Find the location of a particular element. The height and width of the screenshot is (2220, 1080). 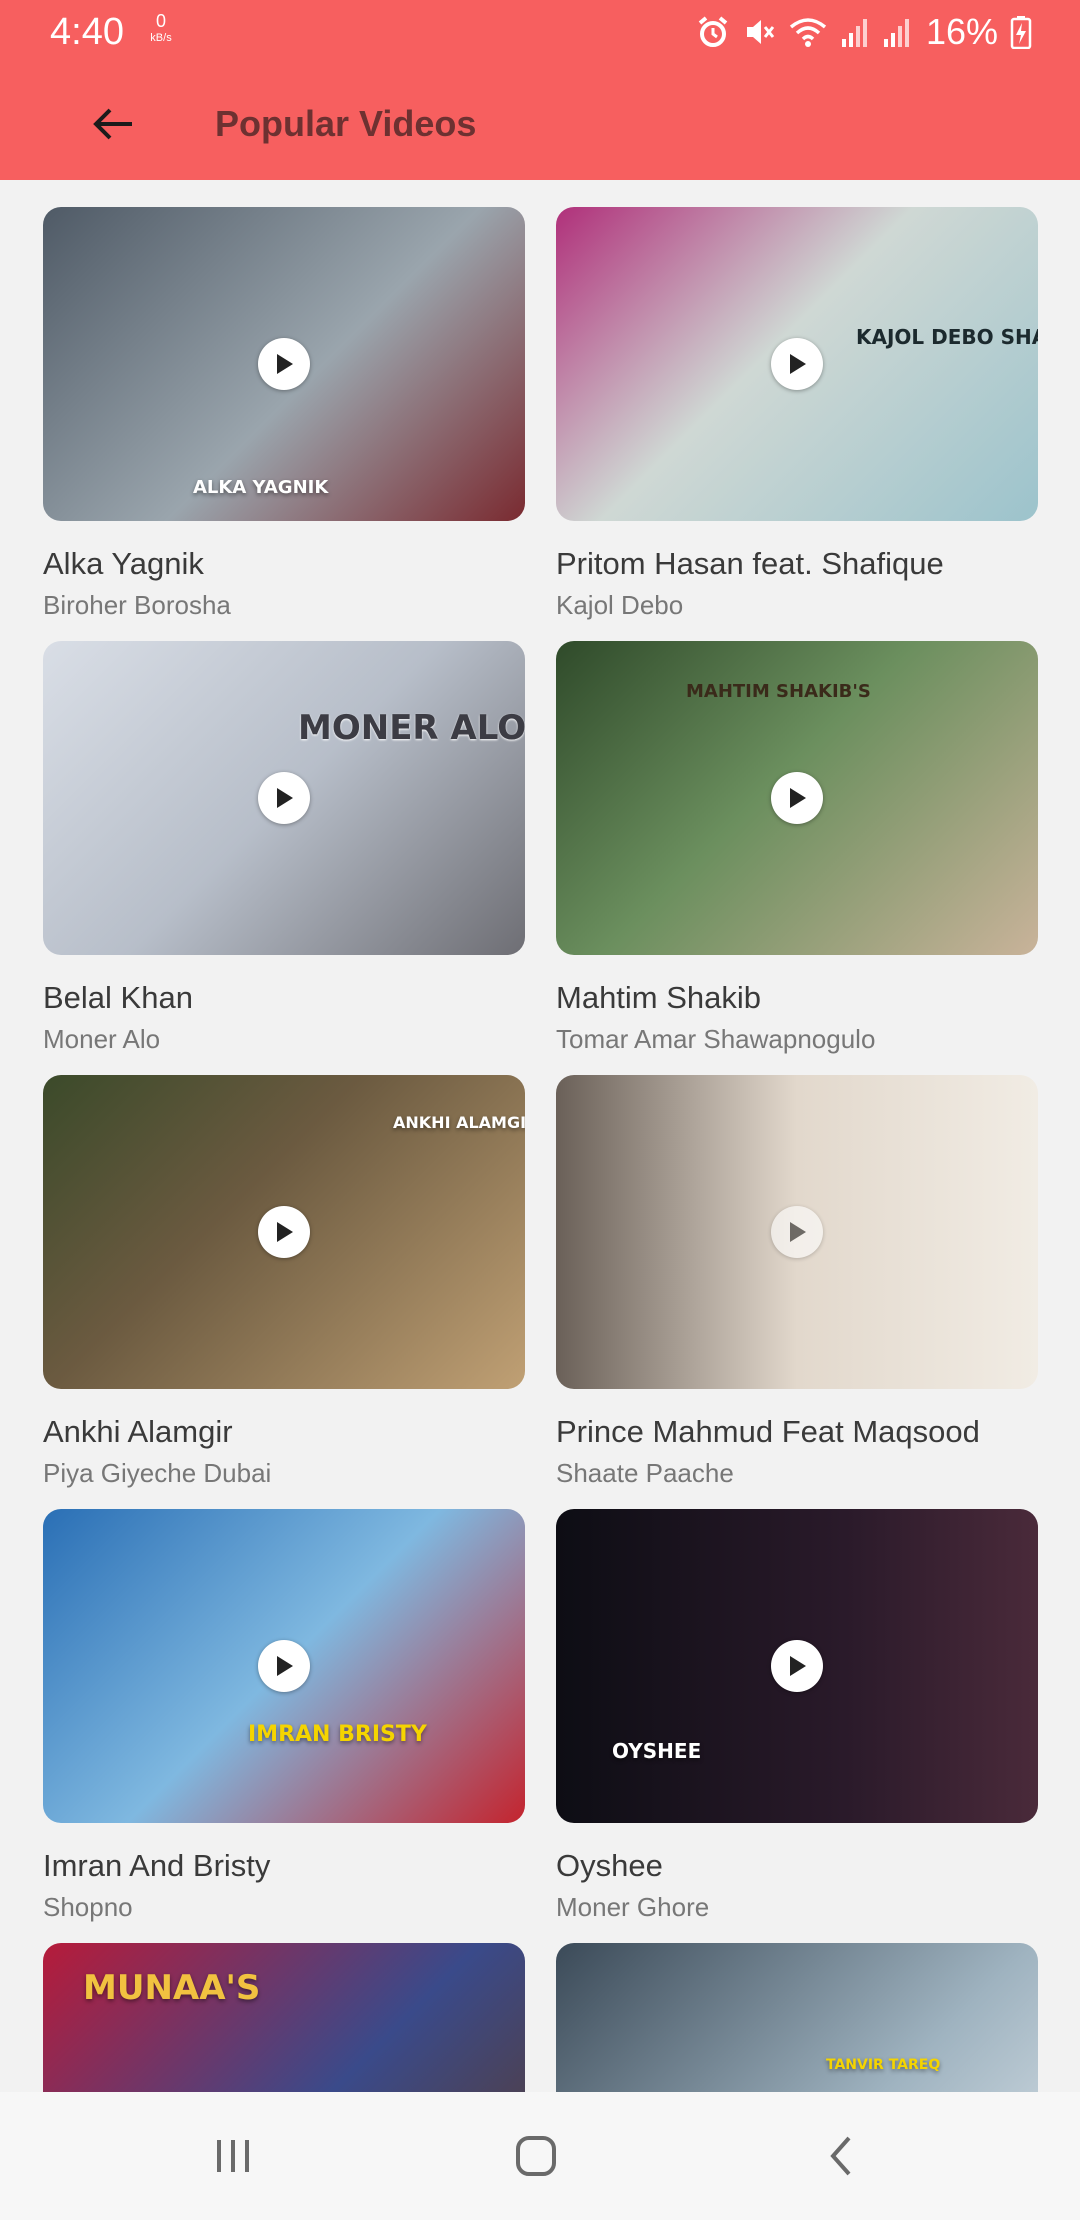

battery-percent: 16% is located at coordinates (961, 31).